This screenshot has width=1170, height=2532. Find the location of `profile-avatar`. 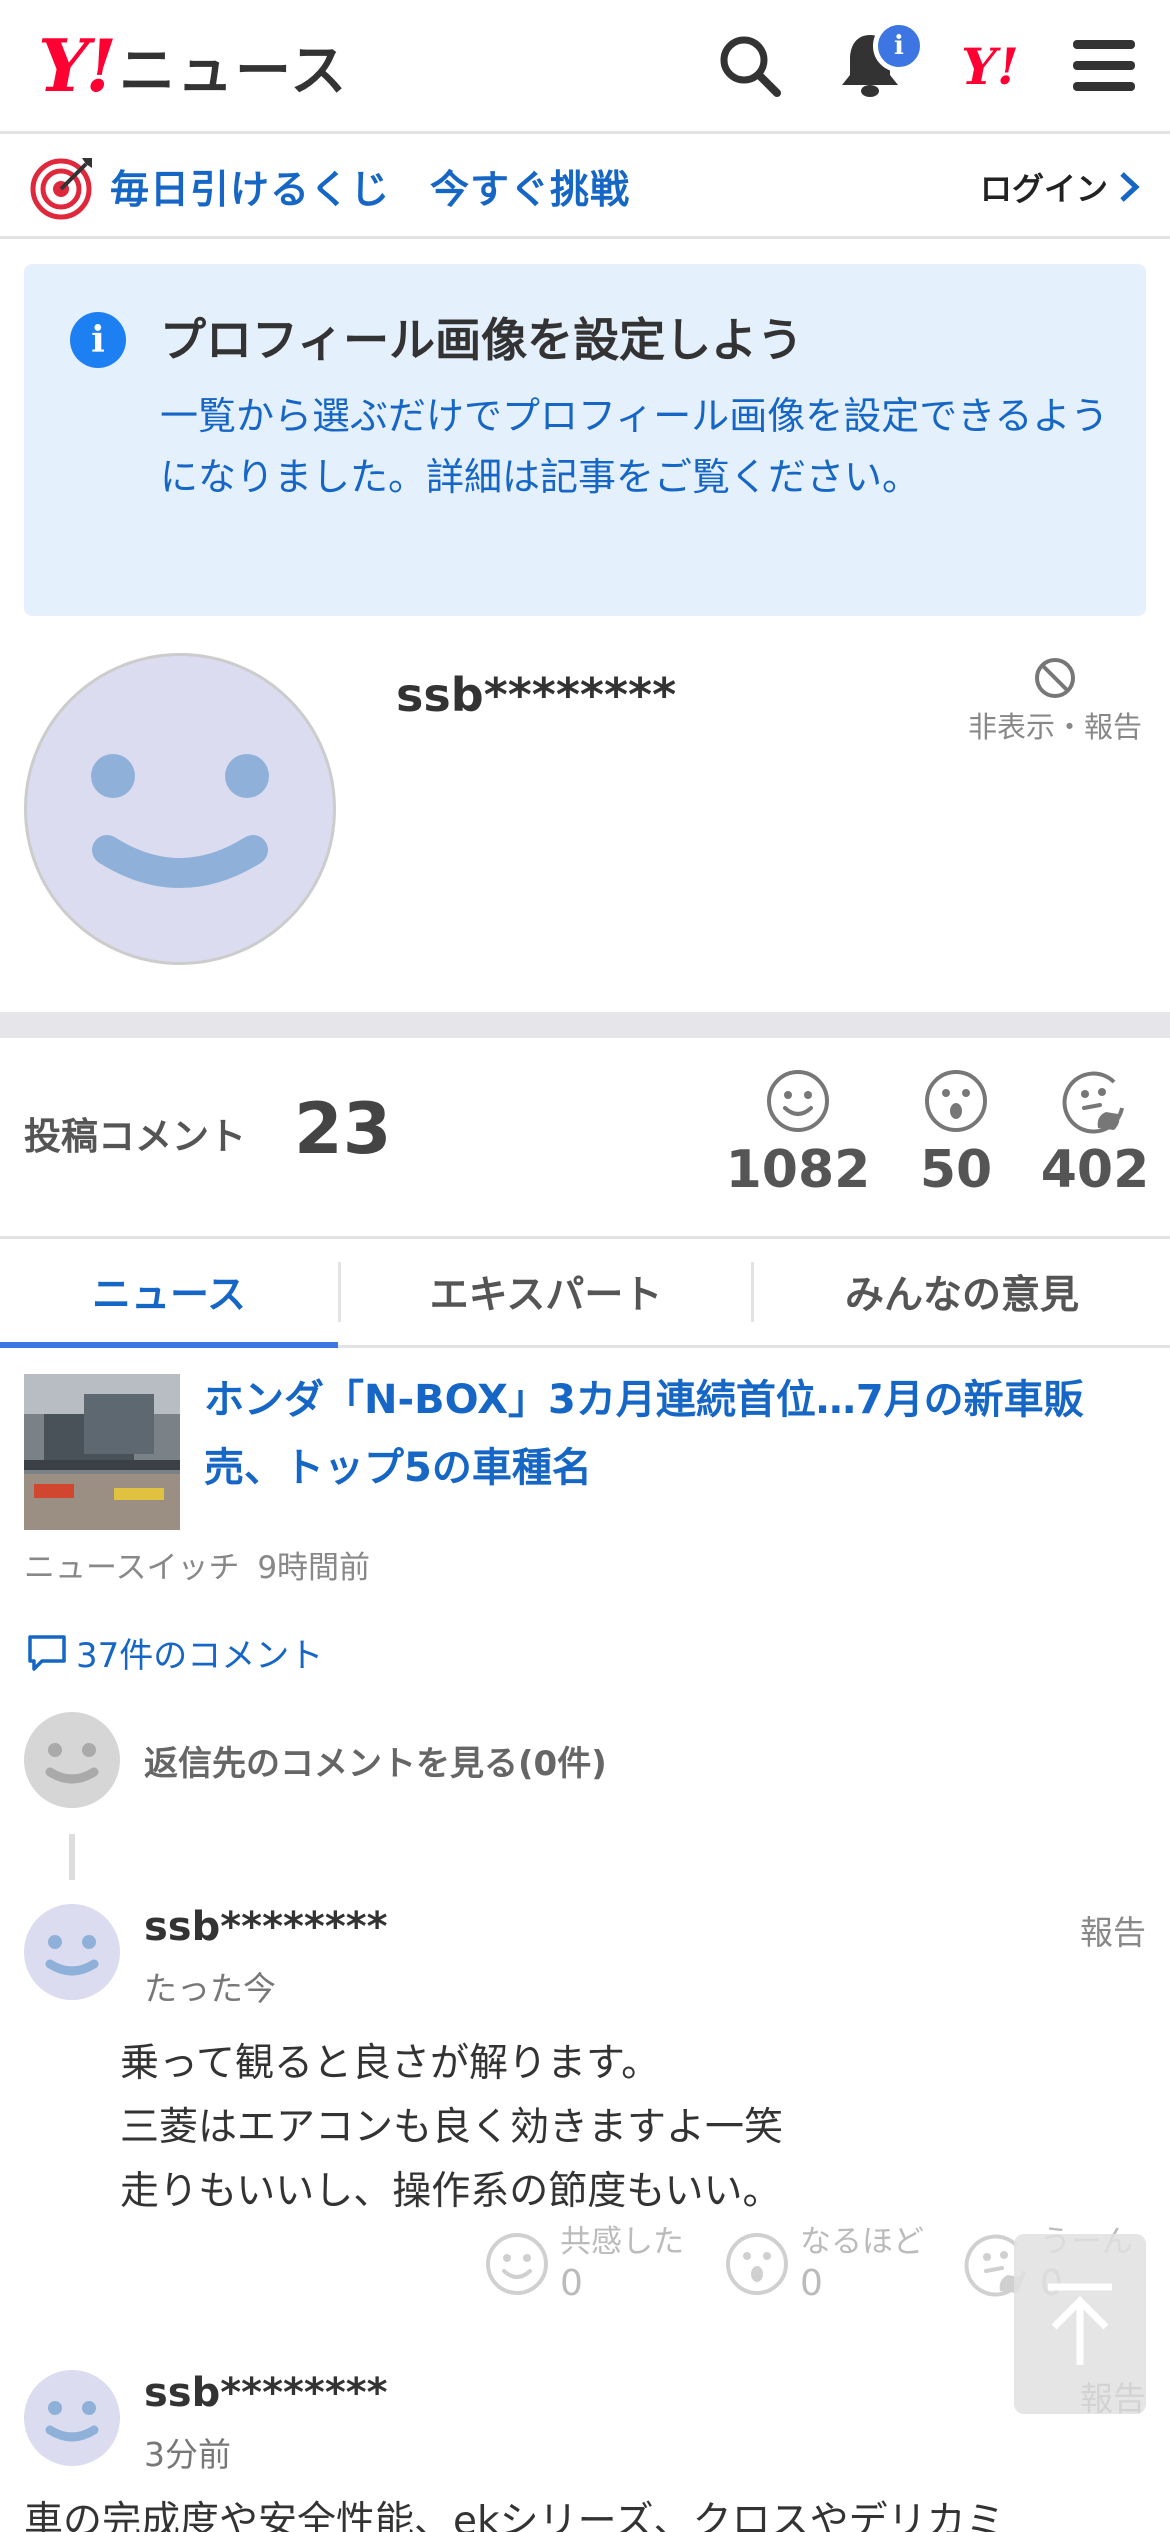

profile-avatar is located at coordinates (180, 809).